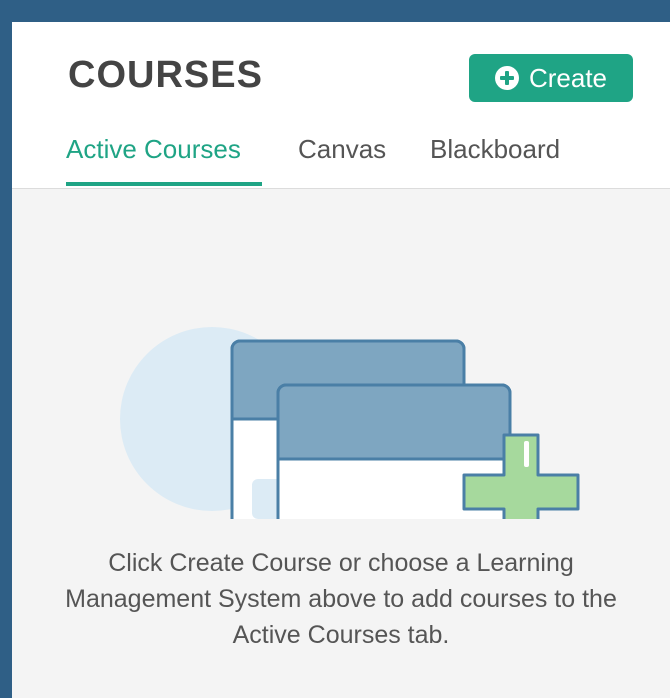 Image resolution: width=670 pixels, height=698 pixels. I want to click on tab-blackboard: Blackboard, so click(495, 155).